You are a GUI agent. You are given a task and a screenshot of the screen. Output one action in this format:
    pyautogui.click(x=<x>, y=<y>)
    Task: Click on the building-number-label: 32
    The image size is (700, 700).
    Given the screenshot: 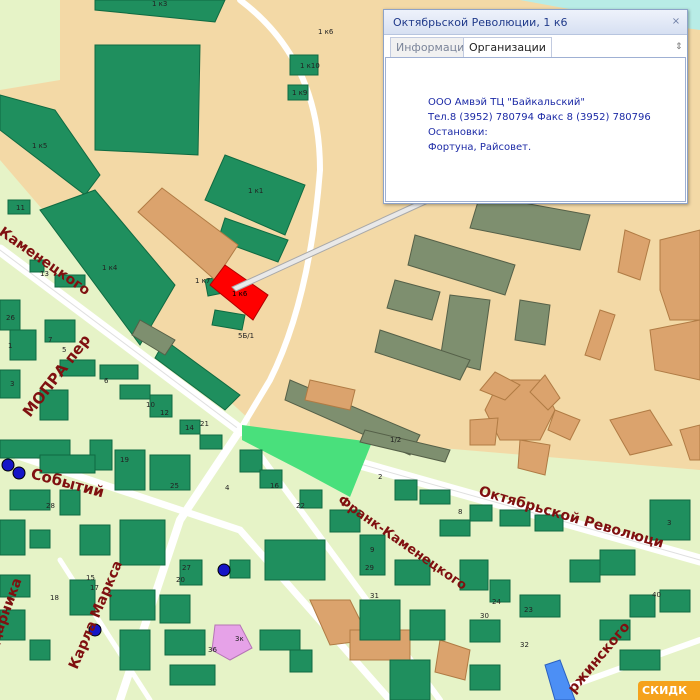 What is the action you would take?
    pyautogui.click(x=524, y=645)
    